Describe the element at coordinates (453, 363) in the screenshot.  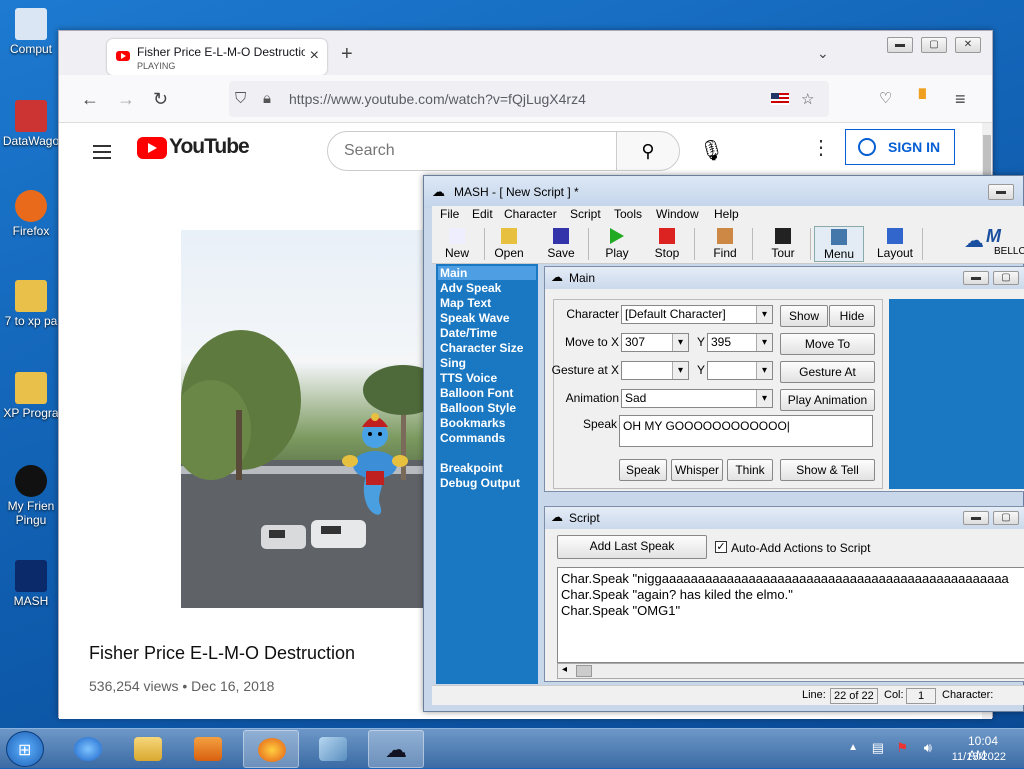
I see `sidebar-item: Sing` at that location.